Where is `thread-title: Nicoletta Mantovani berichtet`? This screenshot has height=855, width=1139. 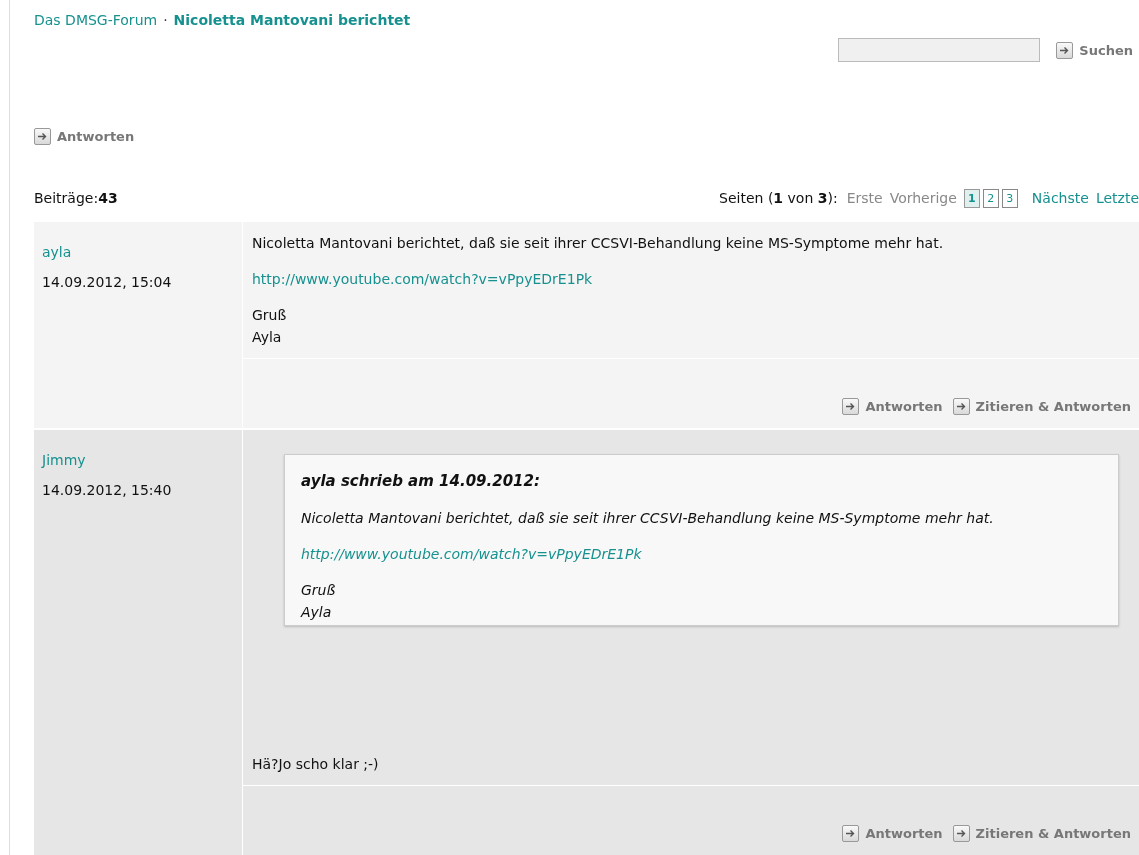
thread-title: Nicoletta Mantovani berichtet is located at coordinates (292, 20).